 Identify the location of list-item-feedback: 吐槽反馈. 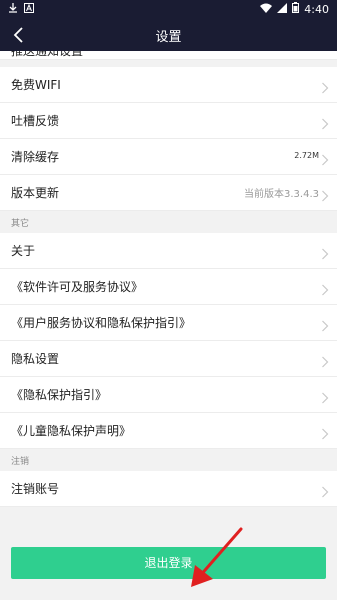
(168, 121).